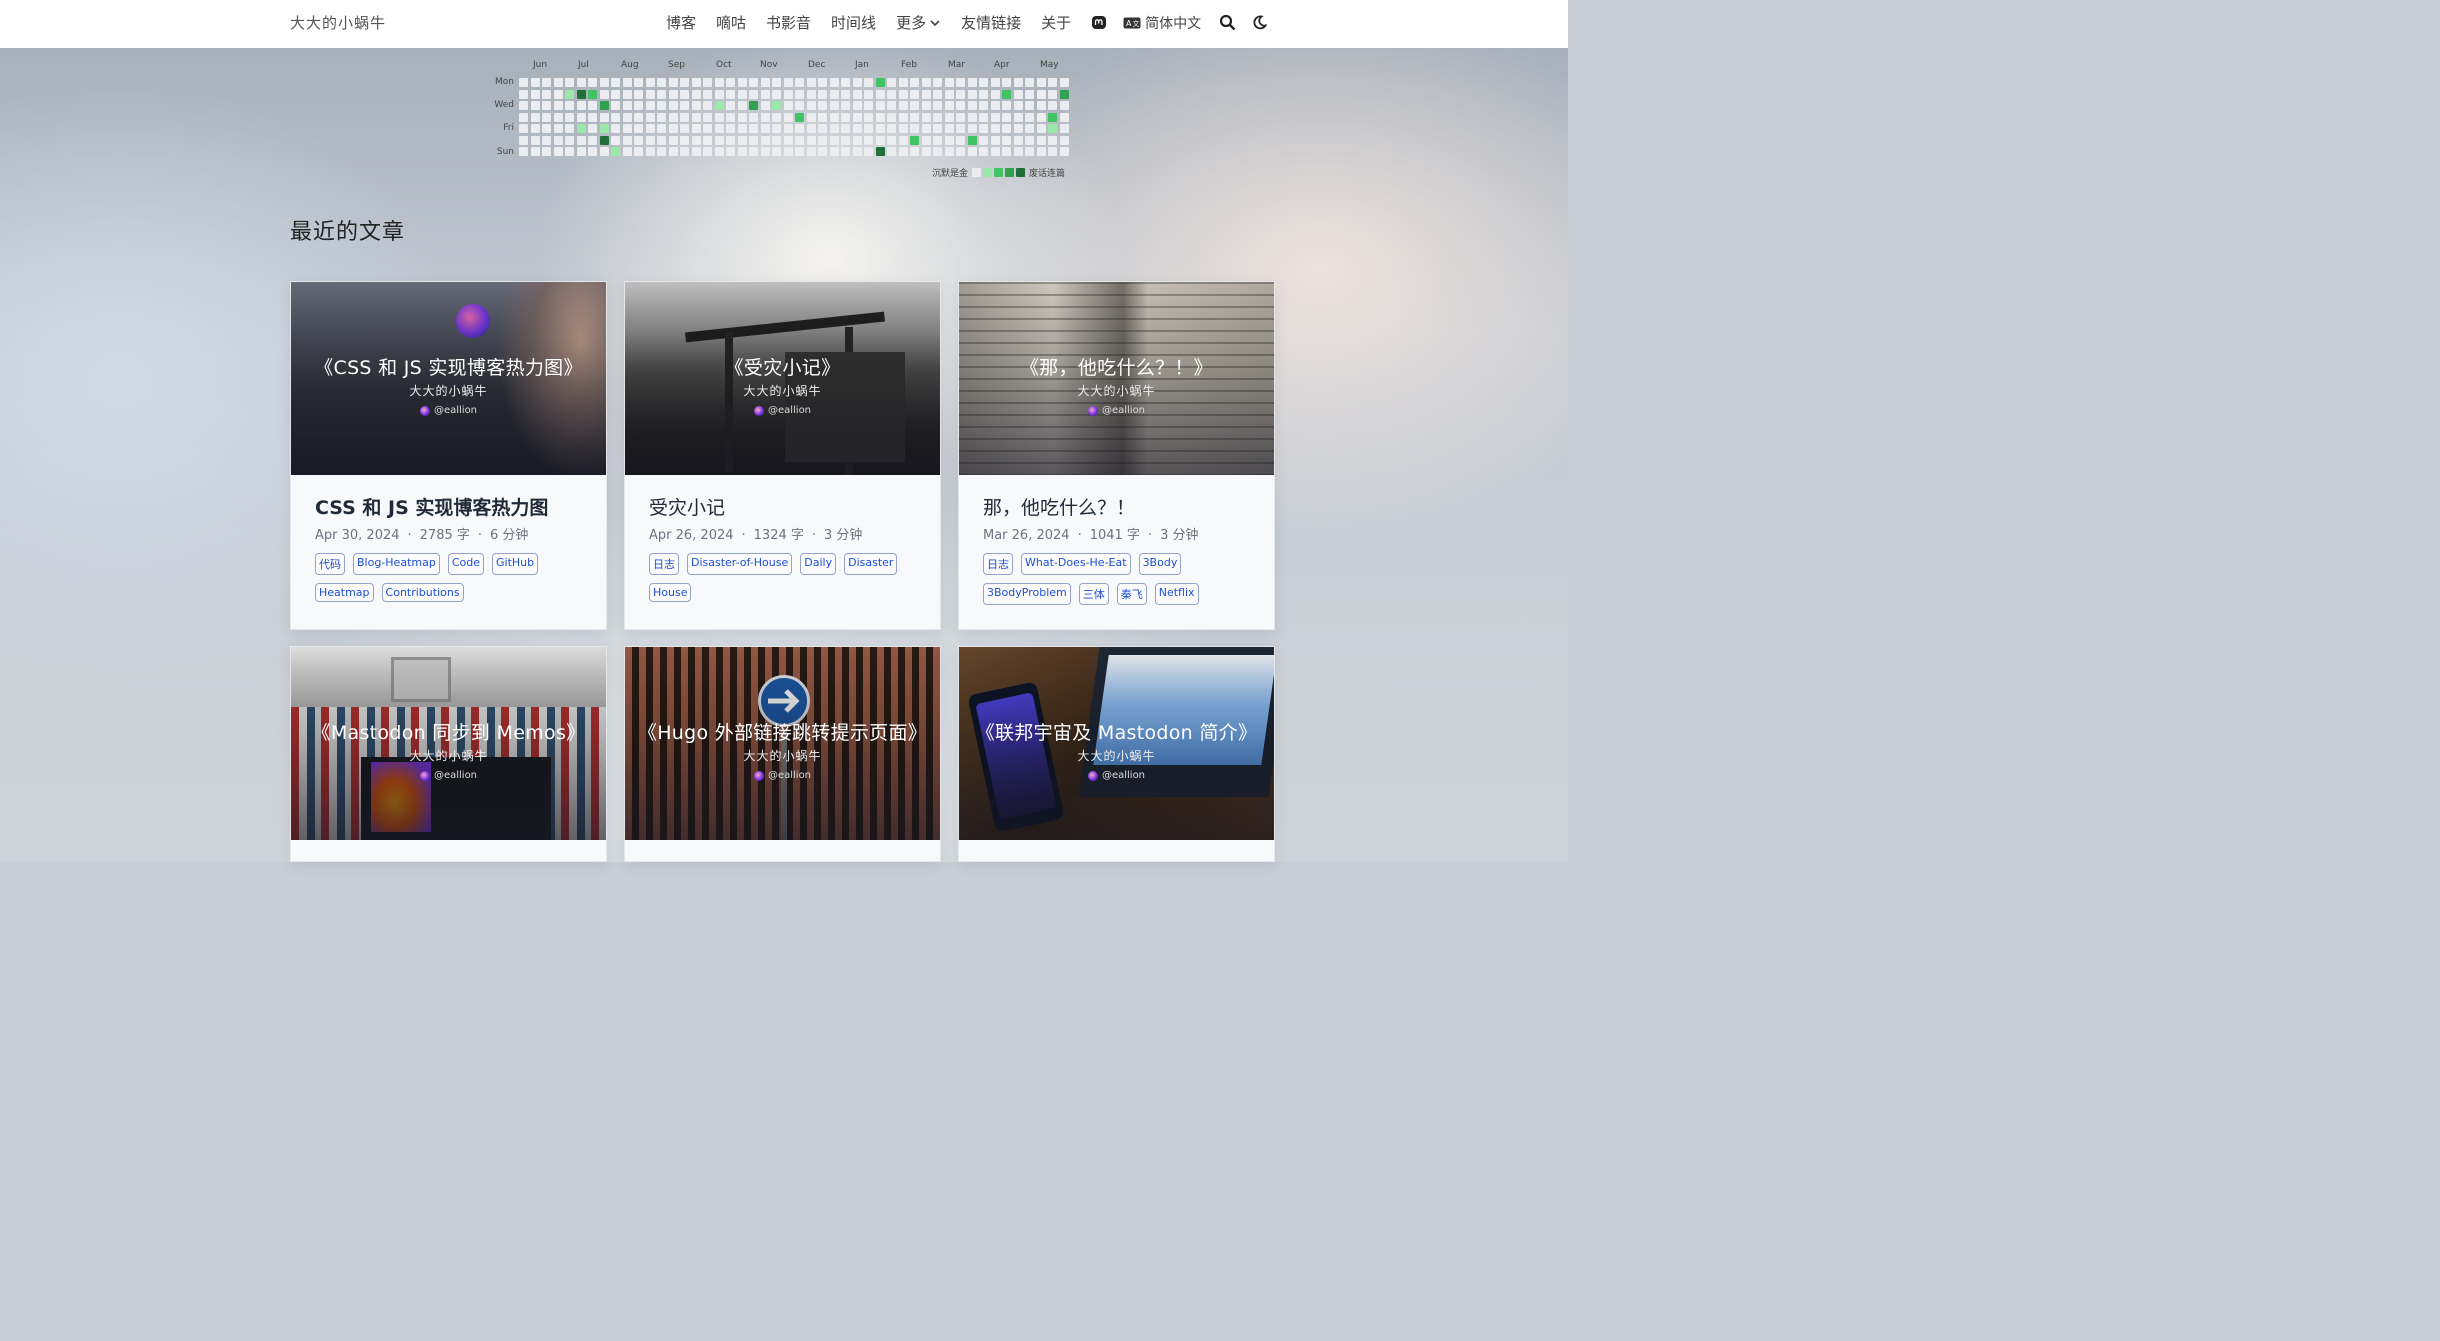 The image size is (2440, 1341). What do you see at coordinates (344, 592) in the screenshot?
I see `tag: Heatmap` at bounding box center [344, 592].